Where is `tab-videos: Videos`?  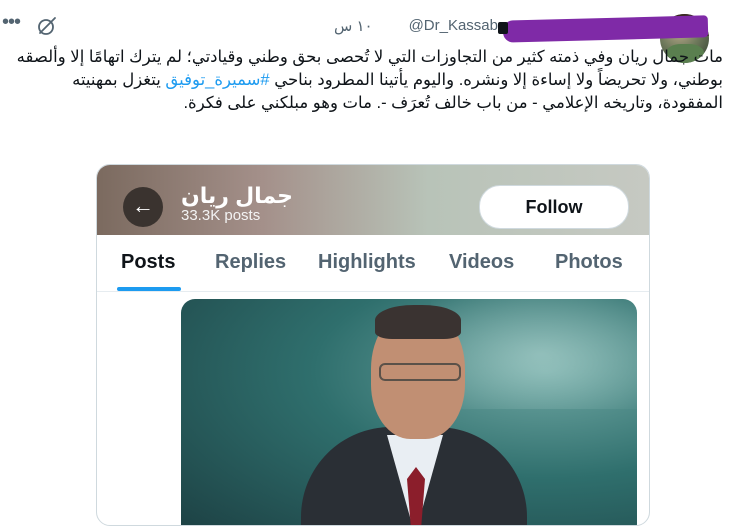 tab-videos: Videos is located at coordinates (482, 262).